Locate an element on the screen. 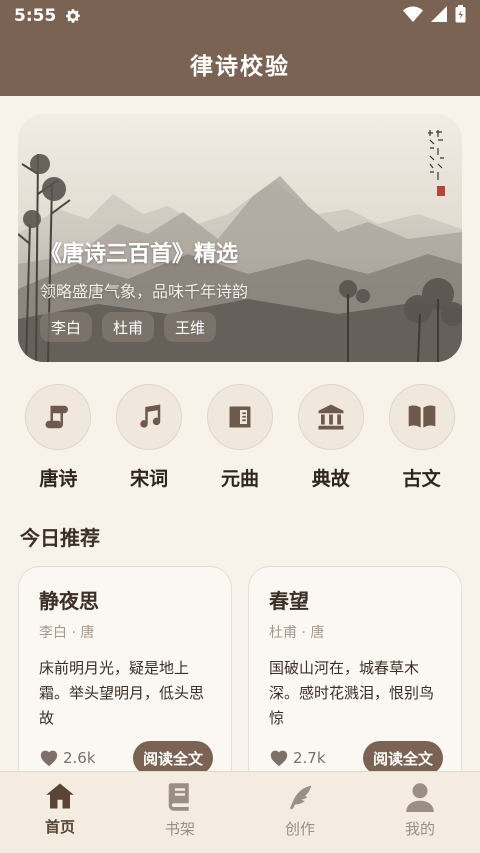 The width and height of the screenshot is (480, 853). category-yuanqu: 元曲 is located at coordinates (240, 437).